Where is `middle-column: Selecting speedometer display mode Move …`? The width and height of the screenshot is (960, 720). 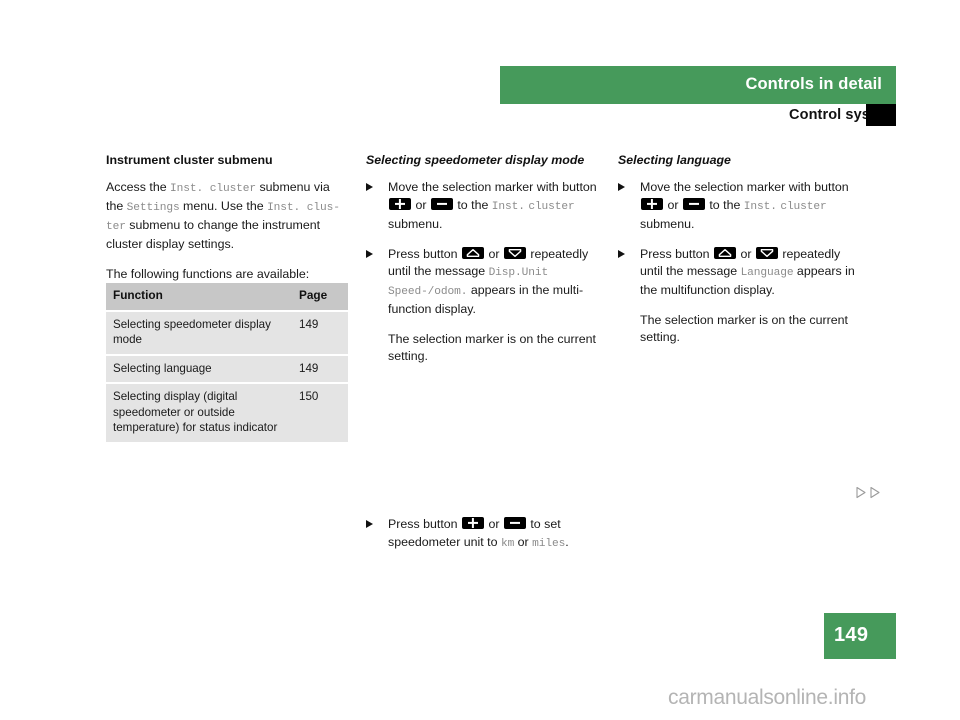 middle-column: Selecting speedometer display mode Move … is located at coordinates (486, 265).